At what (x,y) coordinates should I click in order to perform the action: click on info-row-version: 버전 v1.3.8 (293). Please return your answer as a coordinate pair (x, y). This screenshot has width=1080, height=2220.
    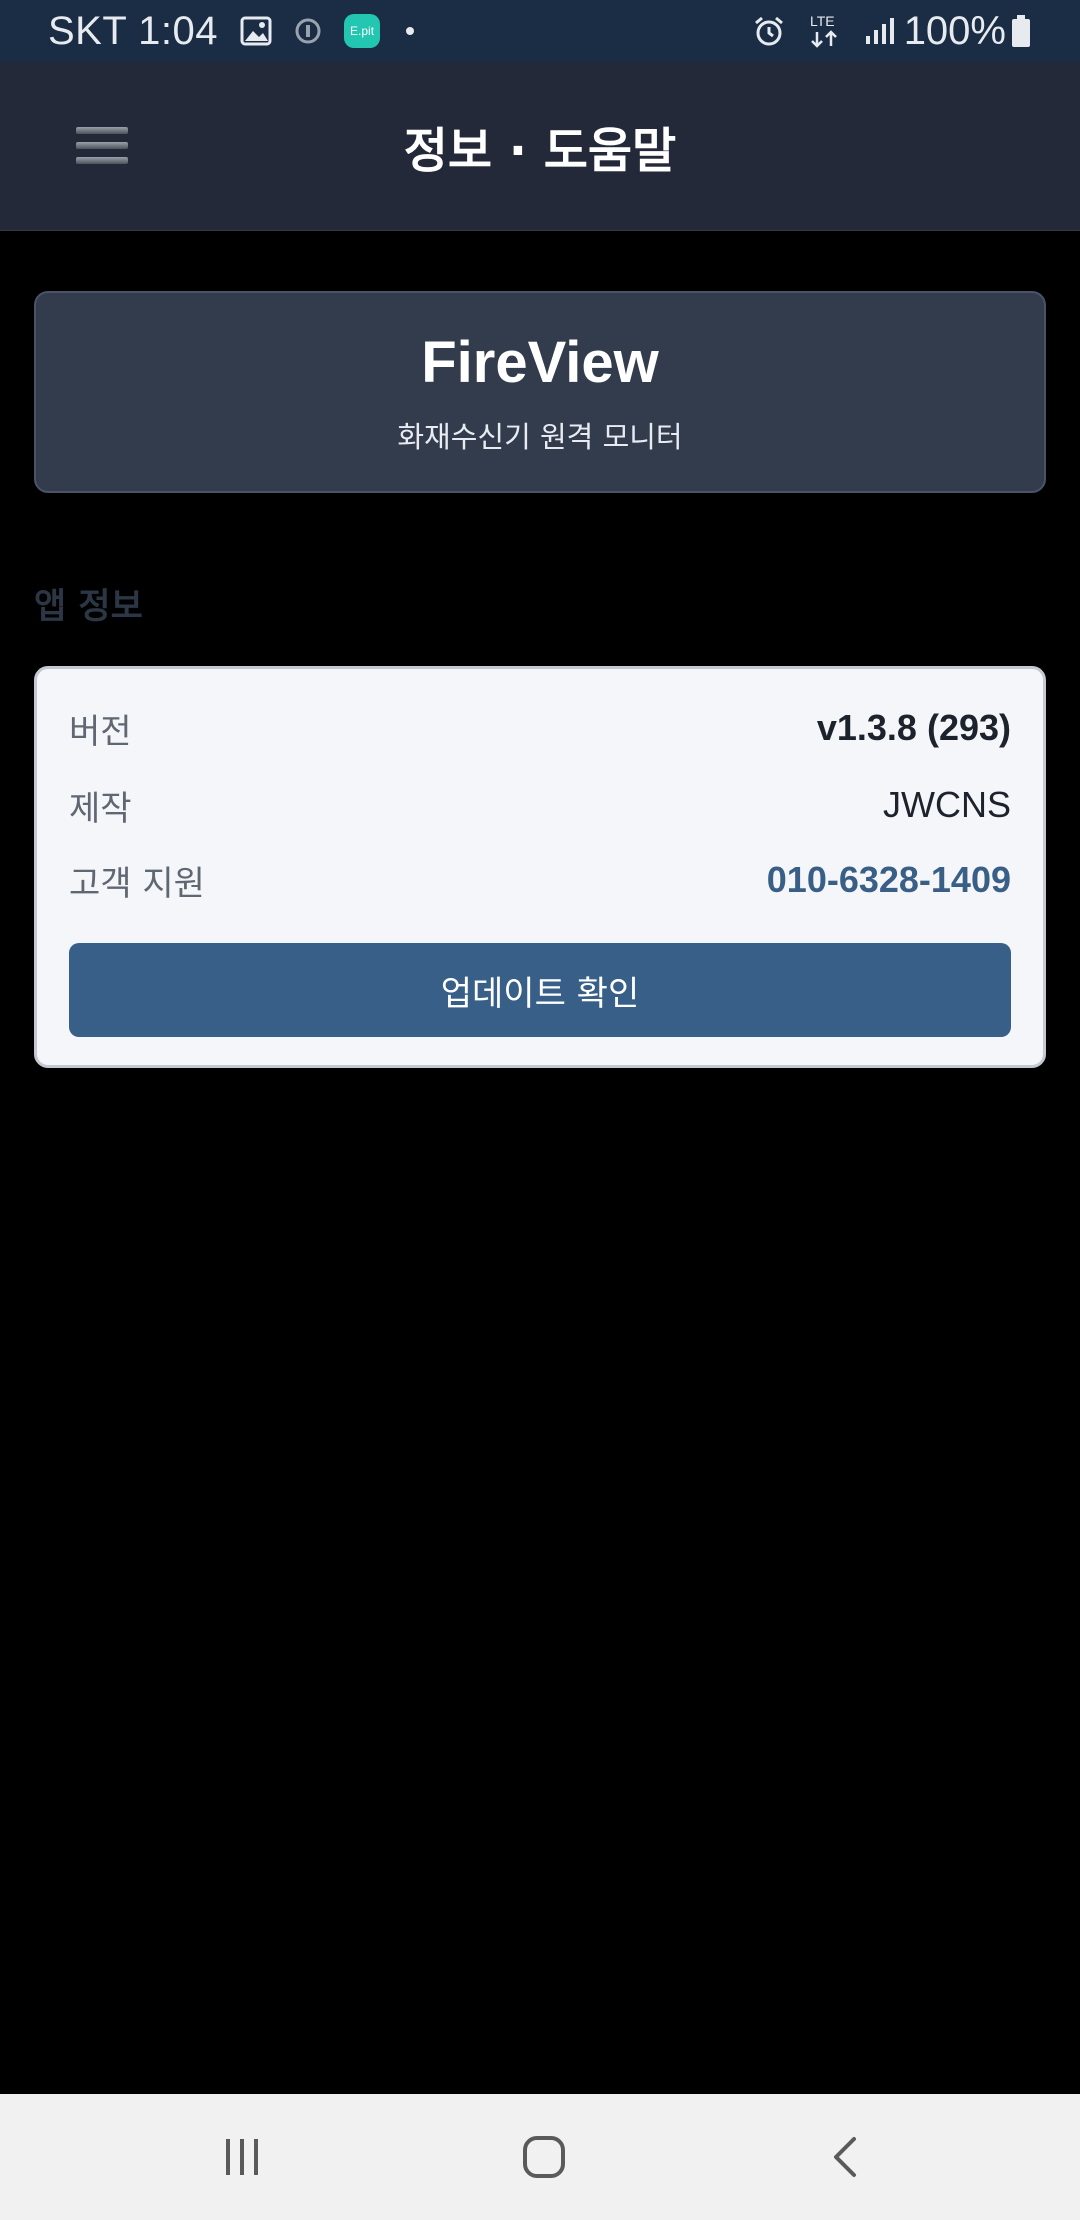
    Looking at the image, I should click on (540, 728).